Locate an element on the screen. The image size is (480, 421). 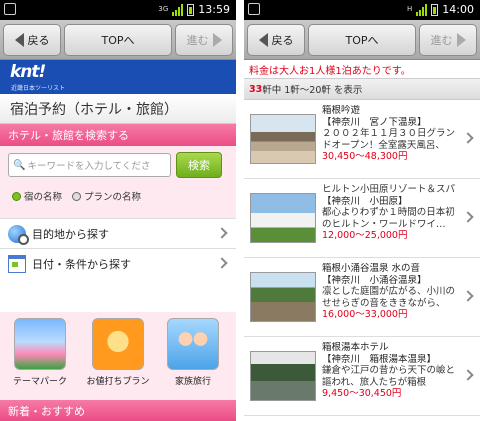
nav-destination-label: 目的地から探す is located at coordinates (70, 234).